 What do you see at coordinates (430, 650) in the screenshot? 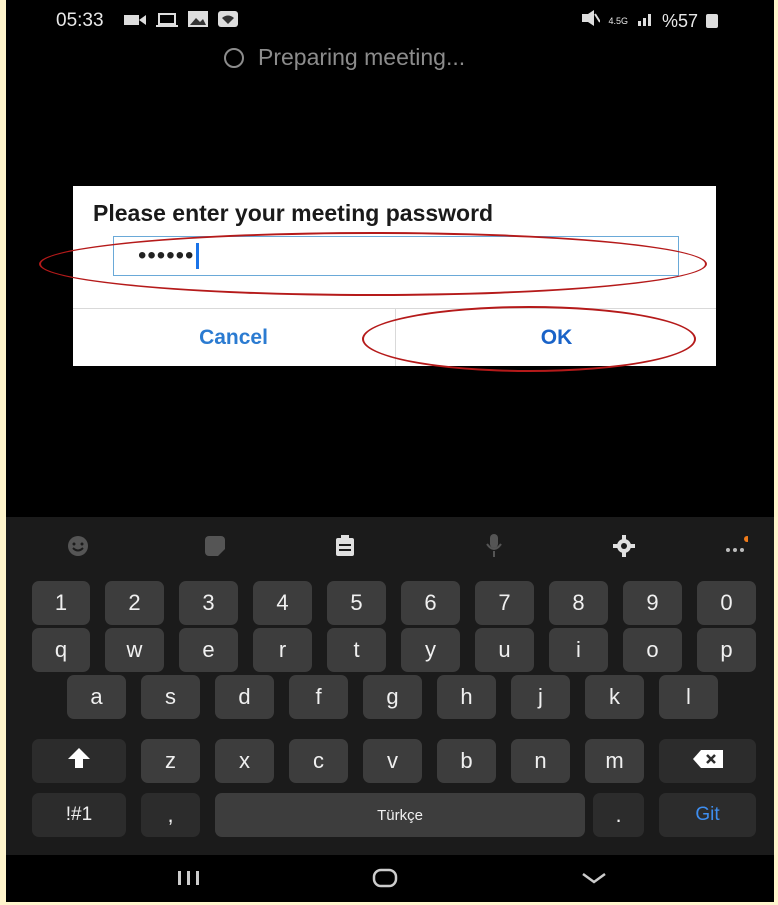
I see `key-y: y` at bounding box center [430, 650].